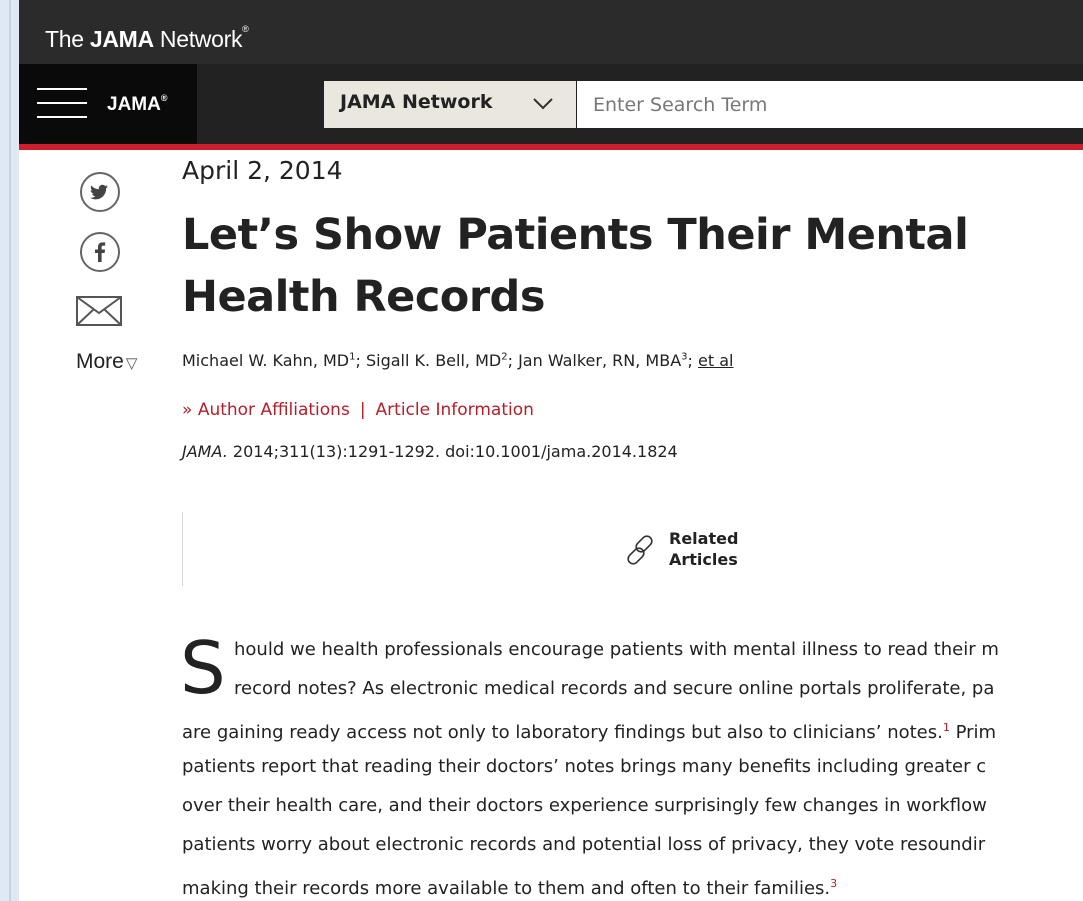 Image resolution: width=1083 pixels, height=901 pixels. I want to click on author-name: Jan Walker, RN, MBA, so click(599, 360).